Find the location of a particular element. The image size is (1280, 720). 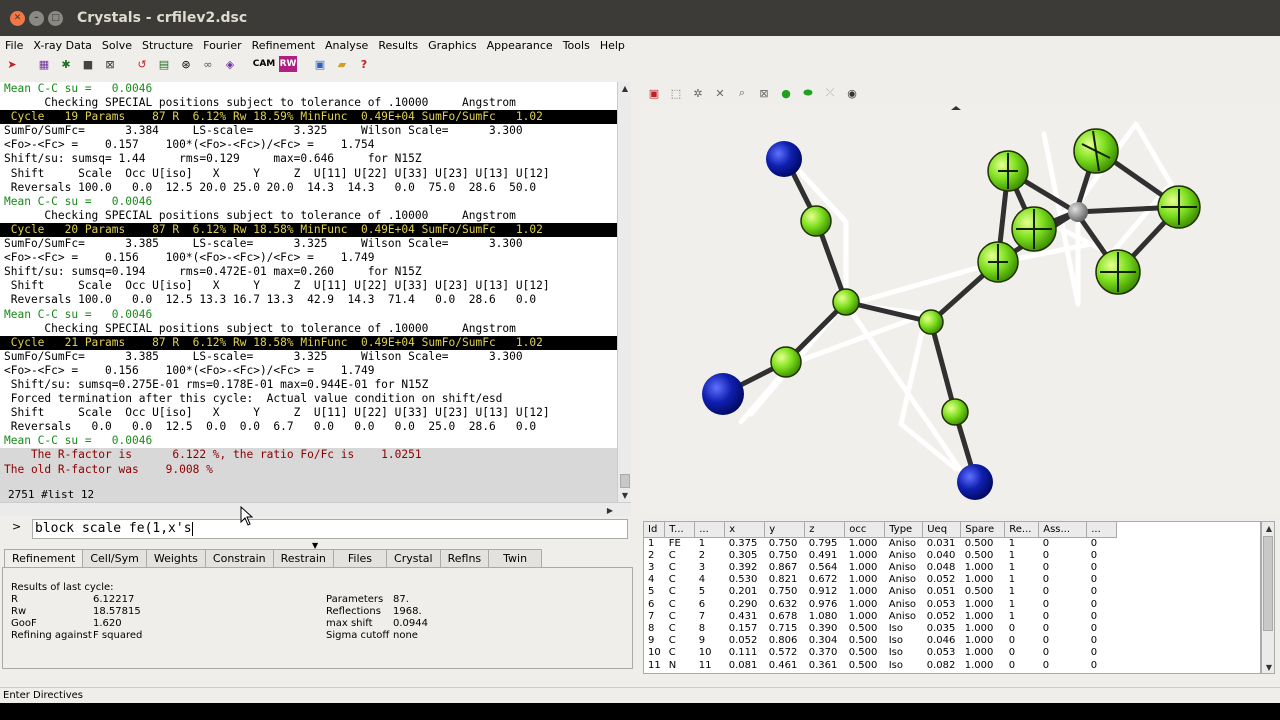

table-row: 9 C 9 0.052 0.806 0.304 0.500 Iso 0.046 1.000 0 0 0 is located at coordinates (880, 641).